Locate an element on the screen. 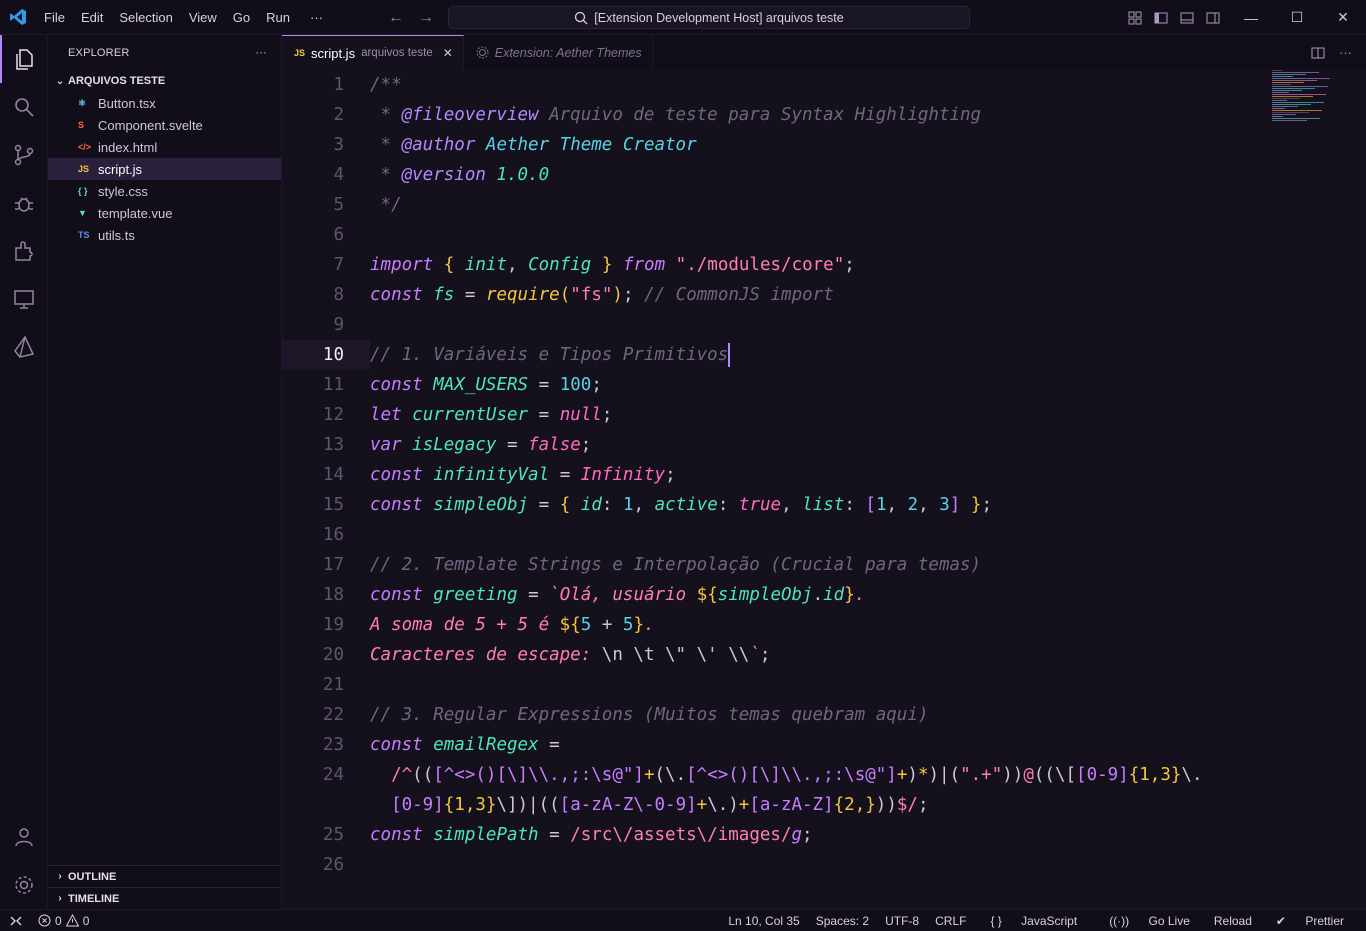 This screenshot has width=1366, height=931. code-line-5: */ is located at coordinates (386, 205).